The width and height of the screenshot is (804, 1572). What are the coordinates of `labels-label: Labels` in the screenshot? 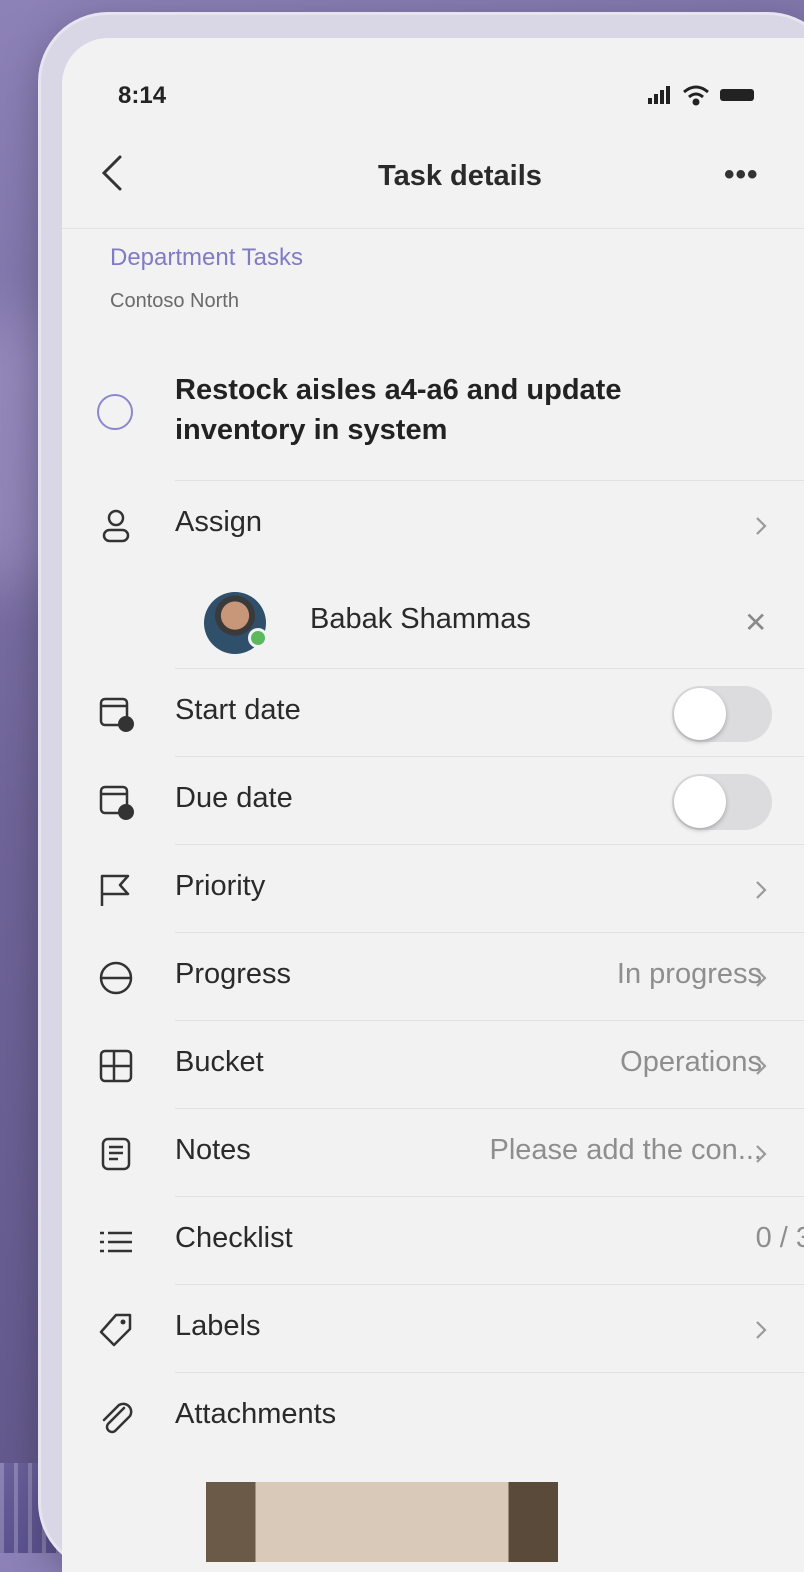 It's located at (218, 1326).